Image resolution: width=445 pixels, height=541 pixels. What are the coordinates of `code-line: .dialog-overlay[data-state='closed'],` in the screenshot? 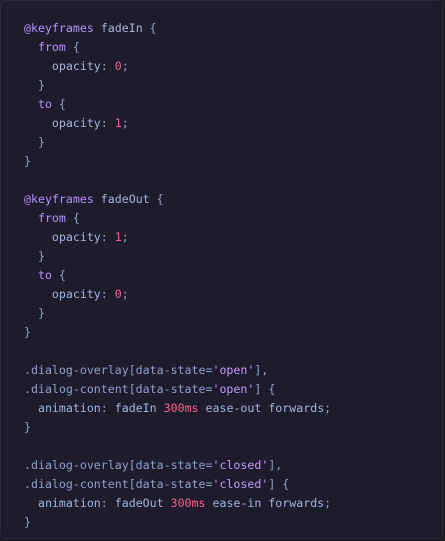 It's located at (177, 465).